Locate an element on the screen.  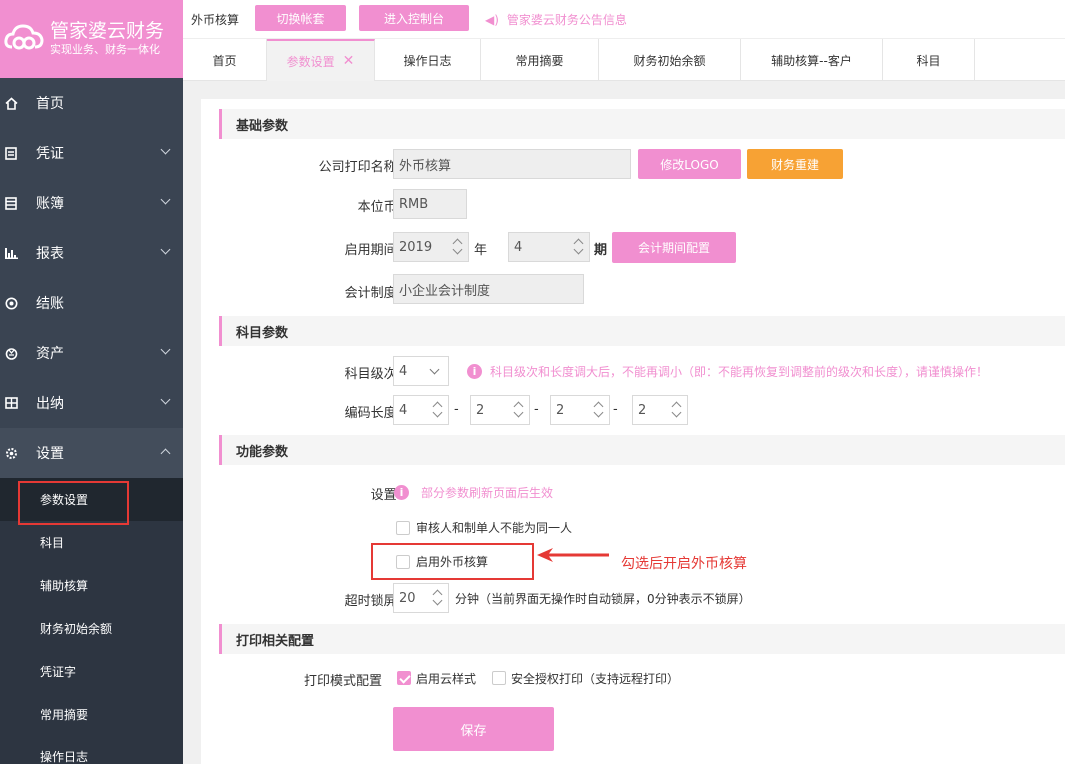
sidebar-sub-aux: 辅助核算 is located at coordinates (91, 585).